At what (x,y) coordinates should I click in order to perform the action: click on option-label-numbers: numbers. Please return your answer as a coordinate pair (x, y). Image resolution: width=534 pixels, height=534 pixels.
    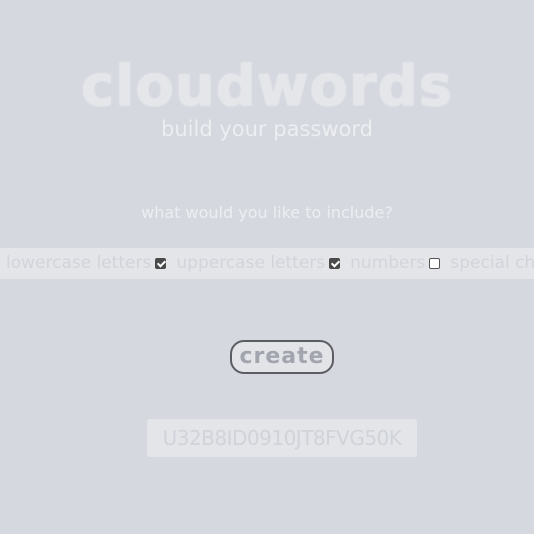
    Looking at the image, I should click on (388, 263).